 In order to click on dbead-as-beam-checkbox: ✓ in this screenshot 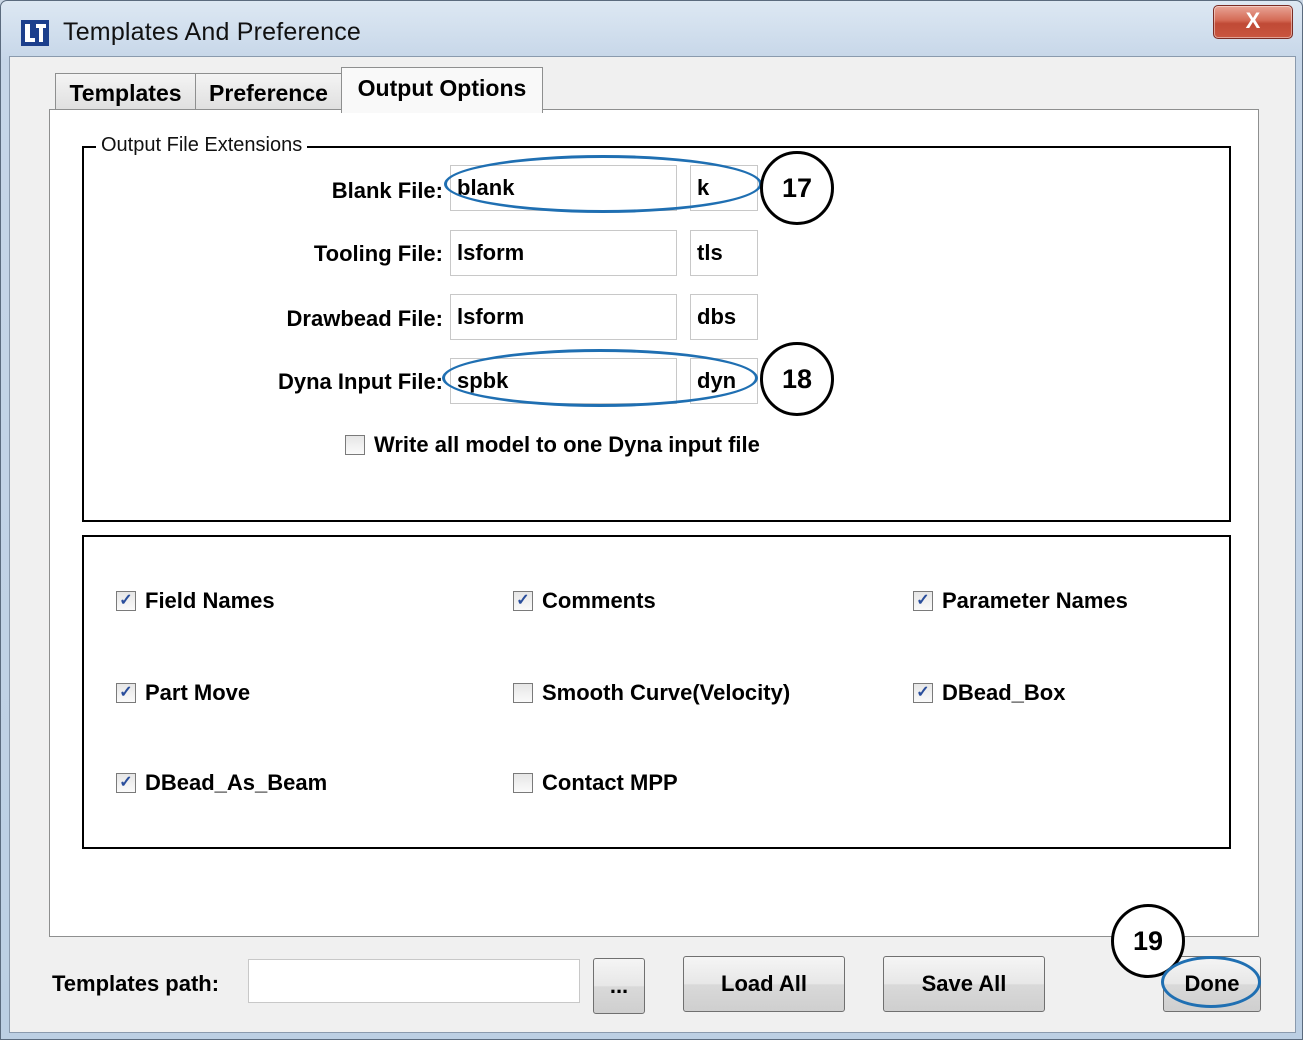, I will do `click(126, 783)`.